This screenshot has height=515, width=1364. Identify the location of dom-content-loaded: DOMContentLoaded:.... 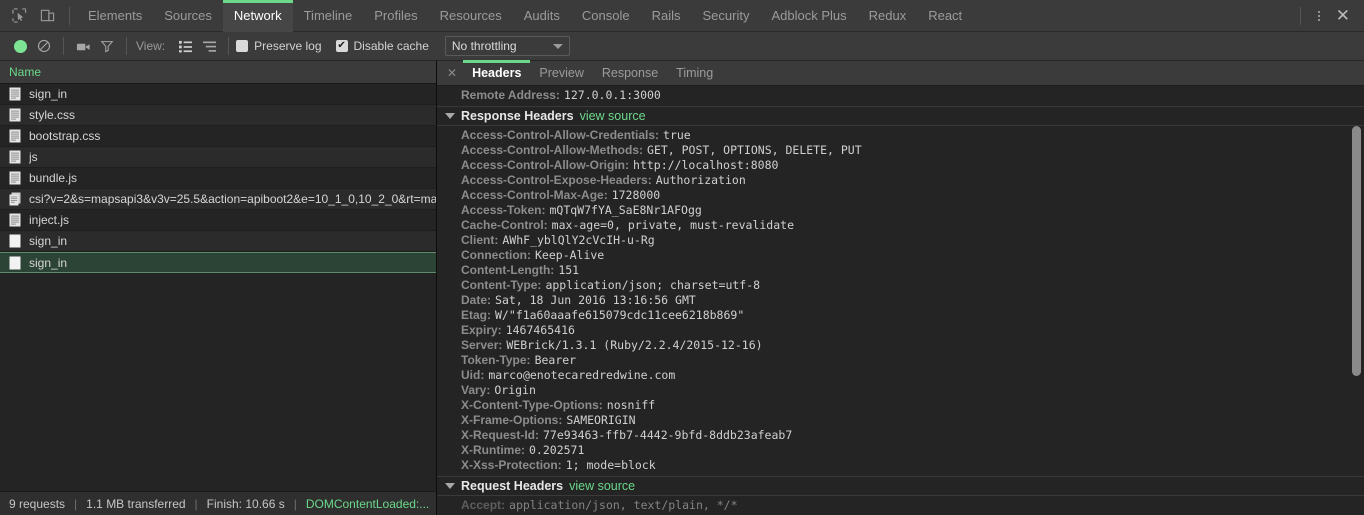
(367, 503).